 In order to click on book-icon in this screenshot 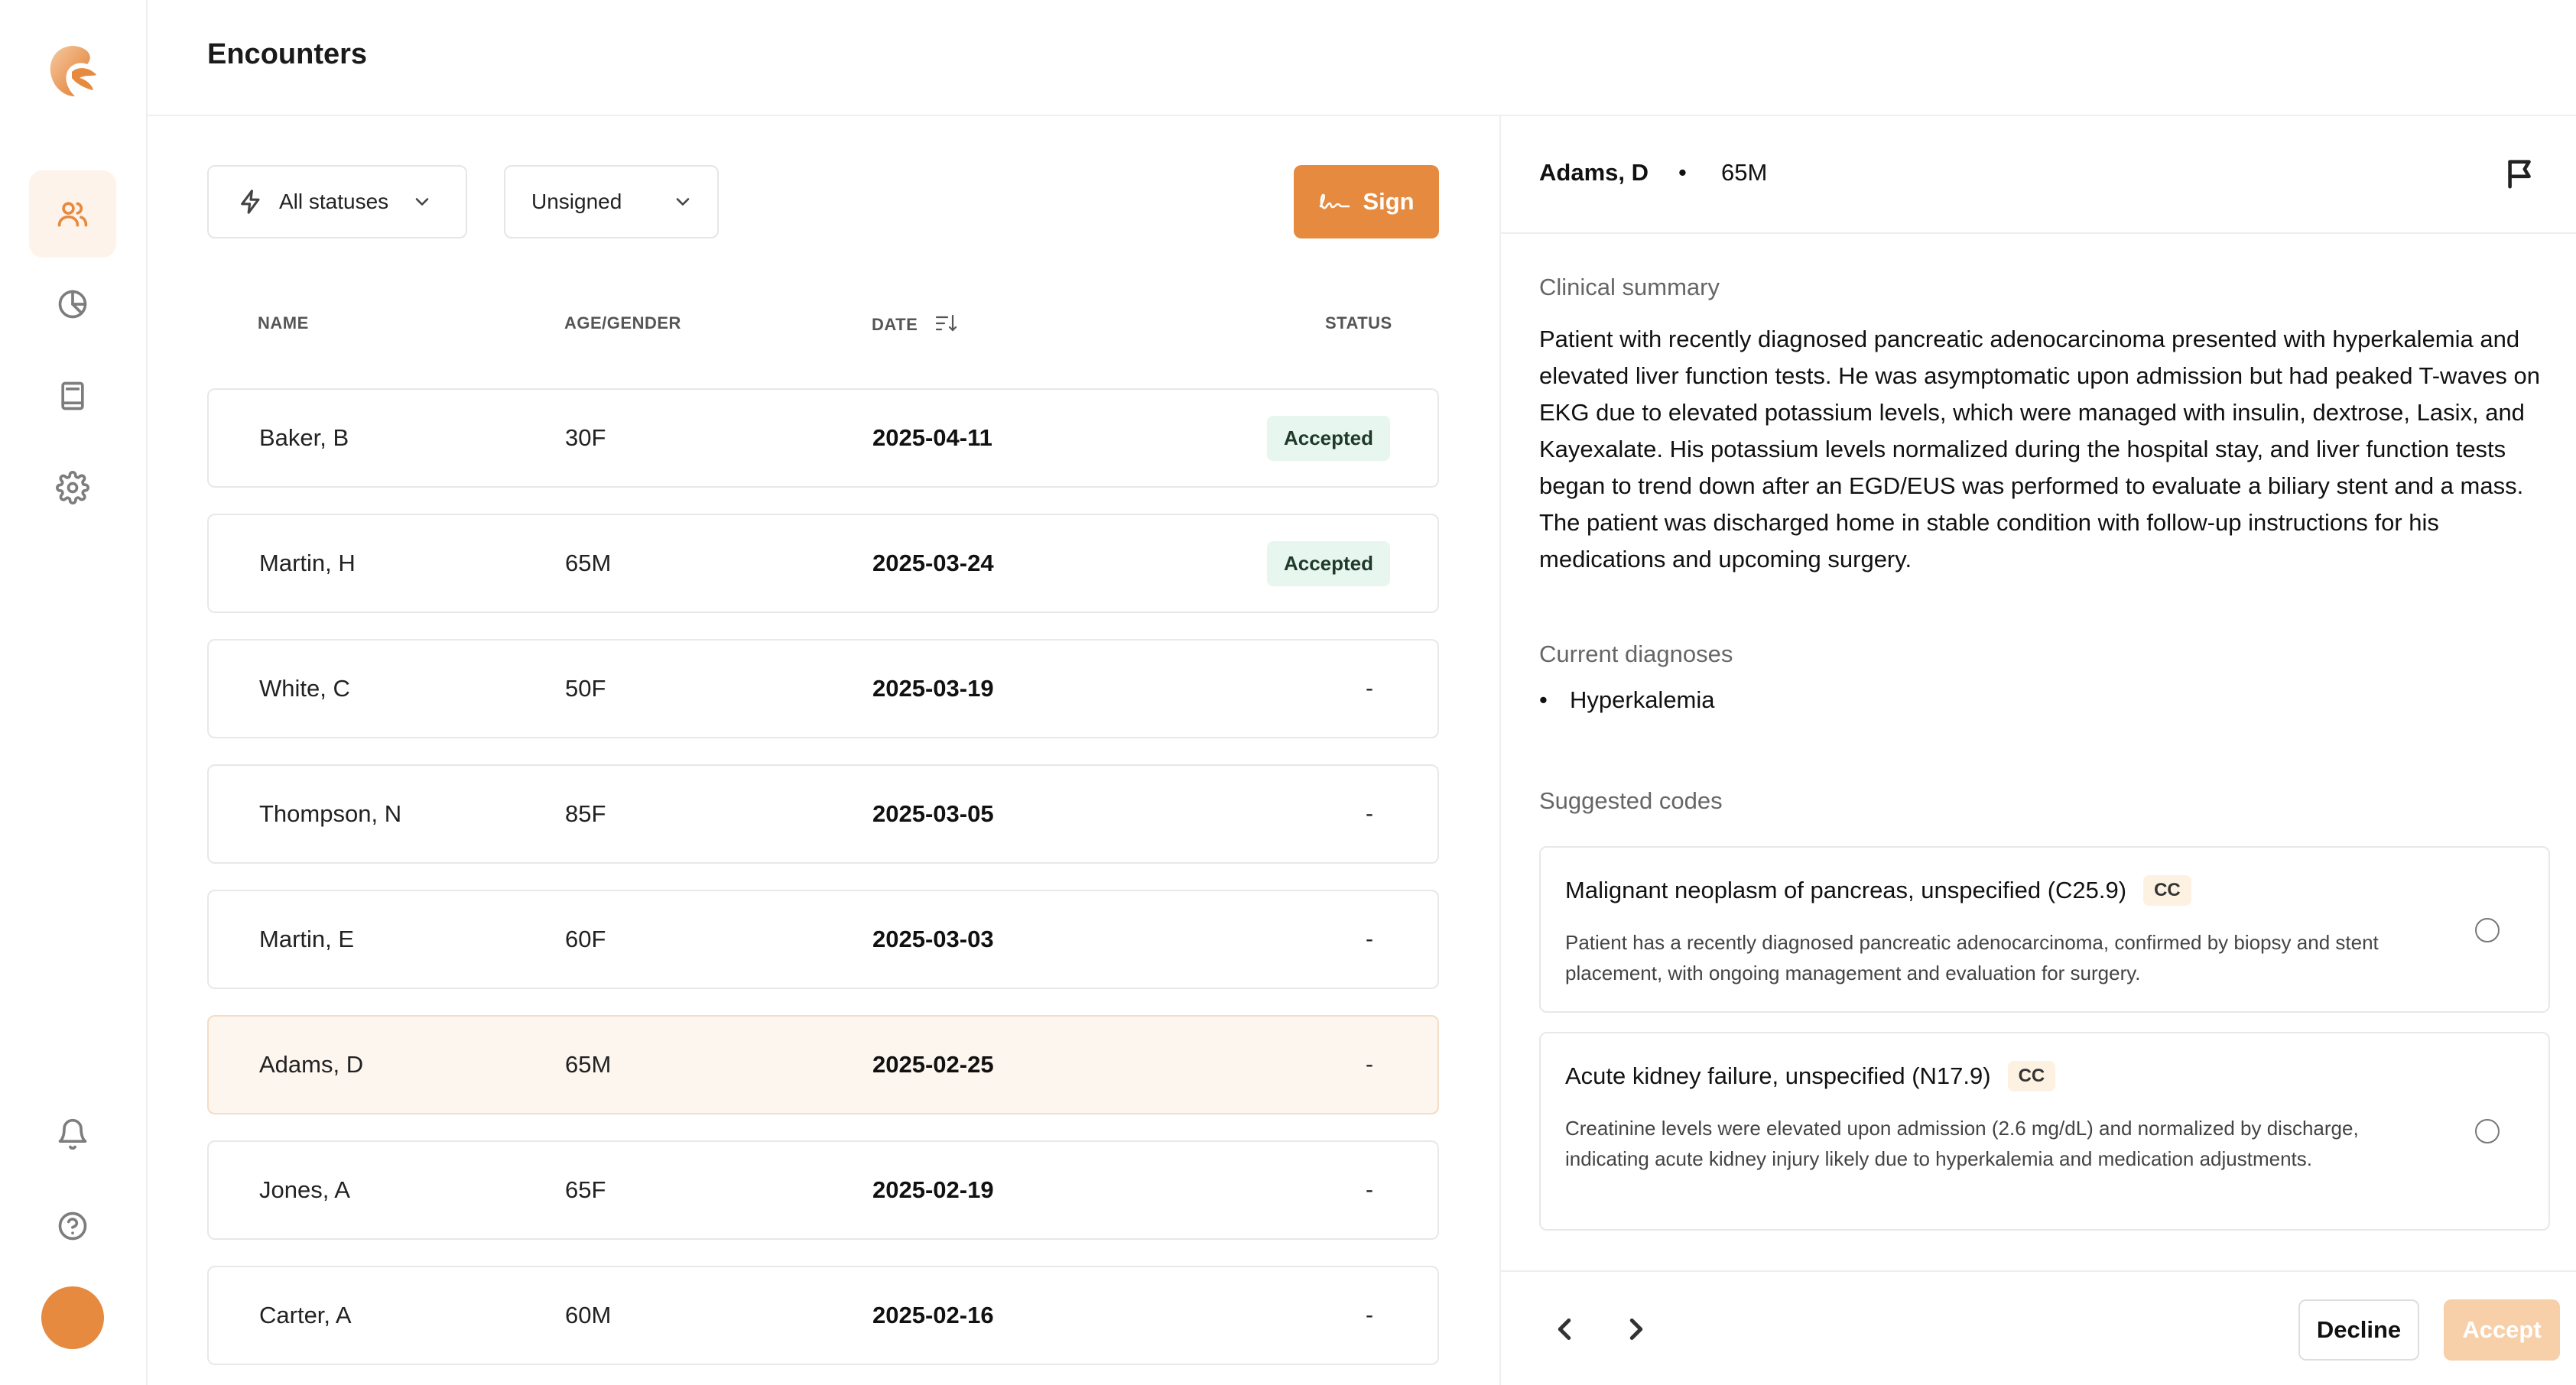, I will do `click(73, 395)`.